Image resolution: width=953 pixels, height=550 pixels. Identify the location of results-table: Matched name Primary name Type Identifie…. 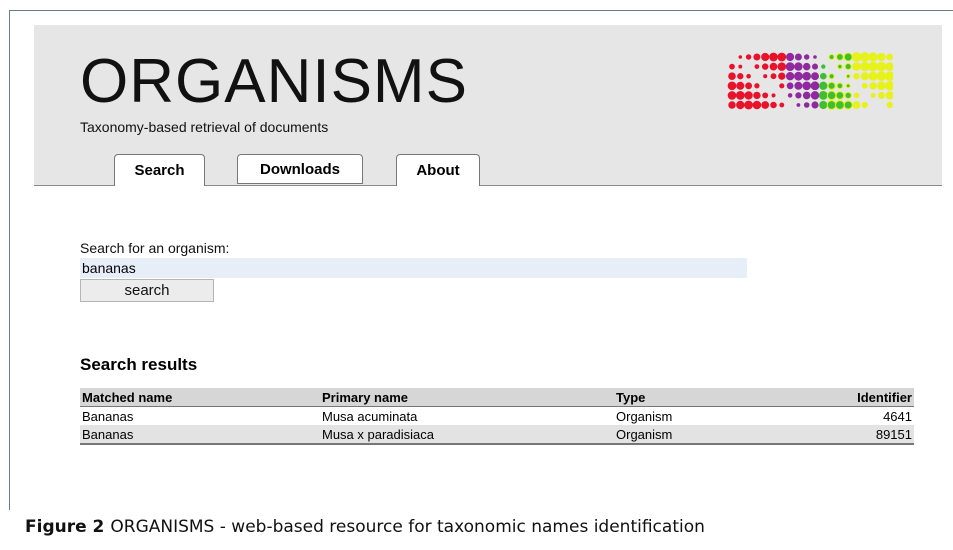
(497, 416).